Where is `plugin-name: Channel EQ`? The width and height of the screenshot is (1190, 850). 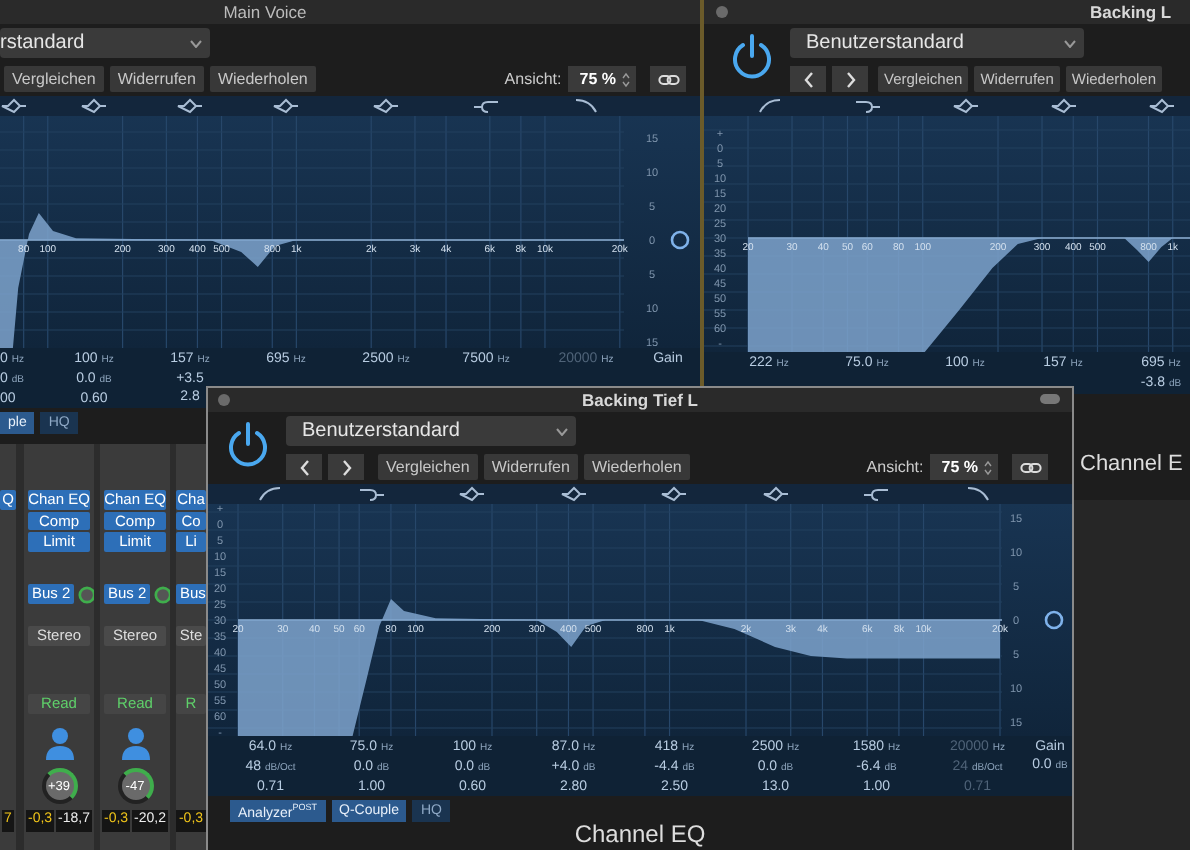
plugin-name: Channel EQ is located at coordinates (640, 835).